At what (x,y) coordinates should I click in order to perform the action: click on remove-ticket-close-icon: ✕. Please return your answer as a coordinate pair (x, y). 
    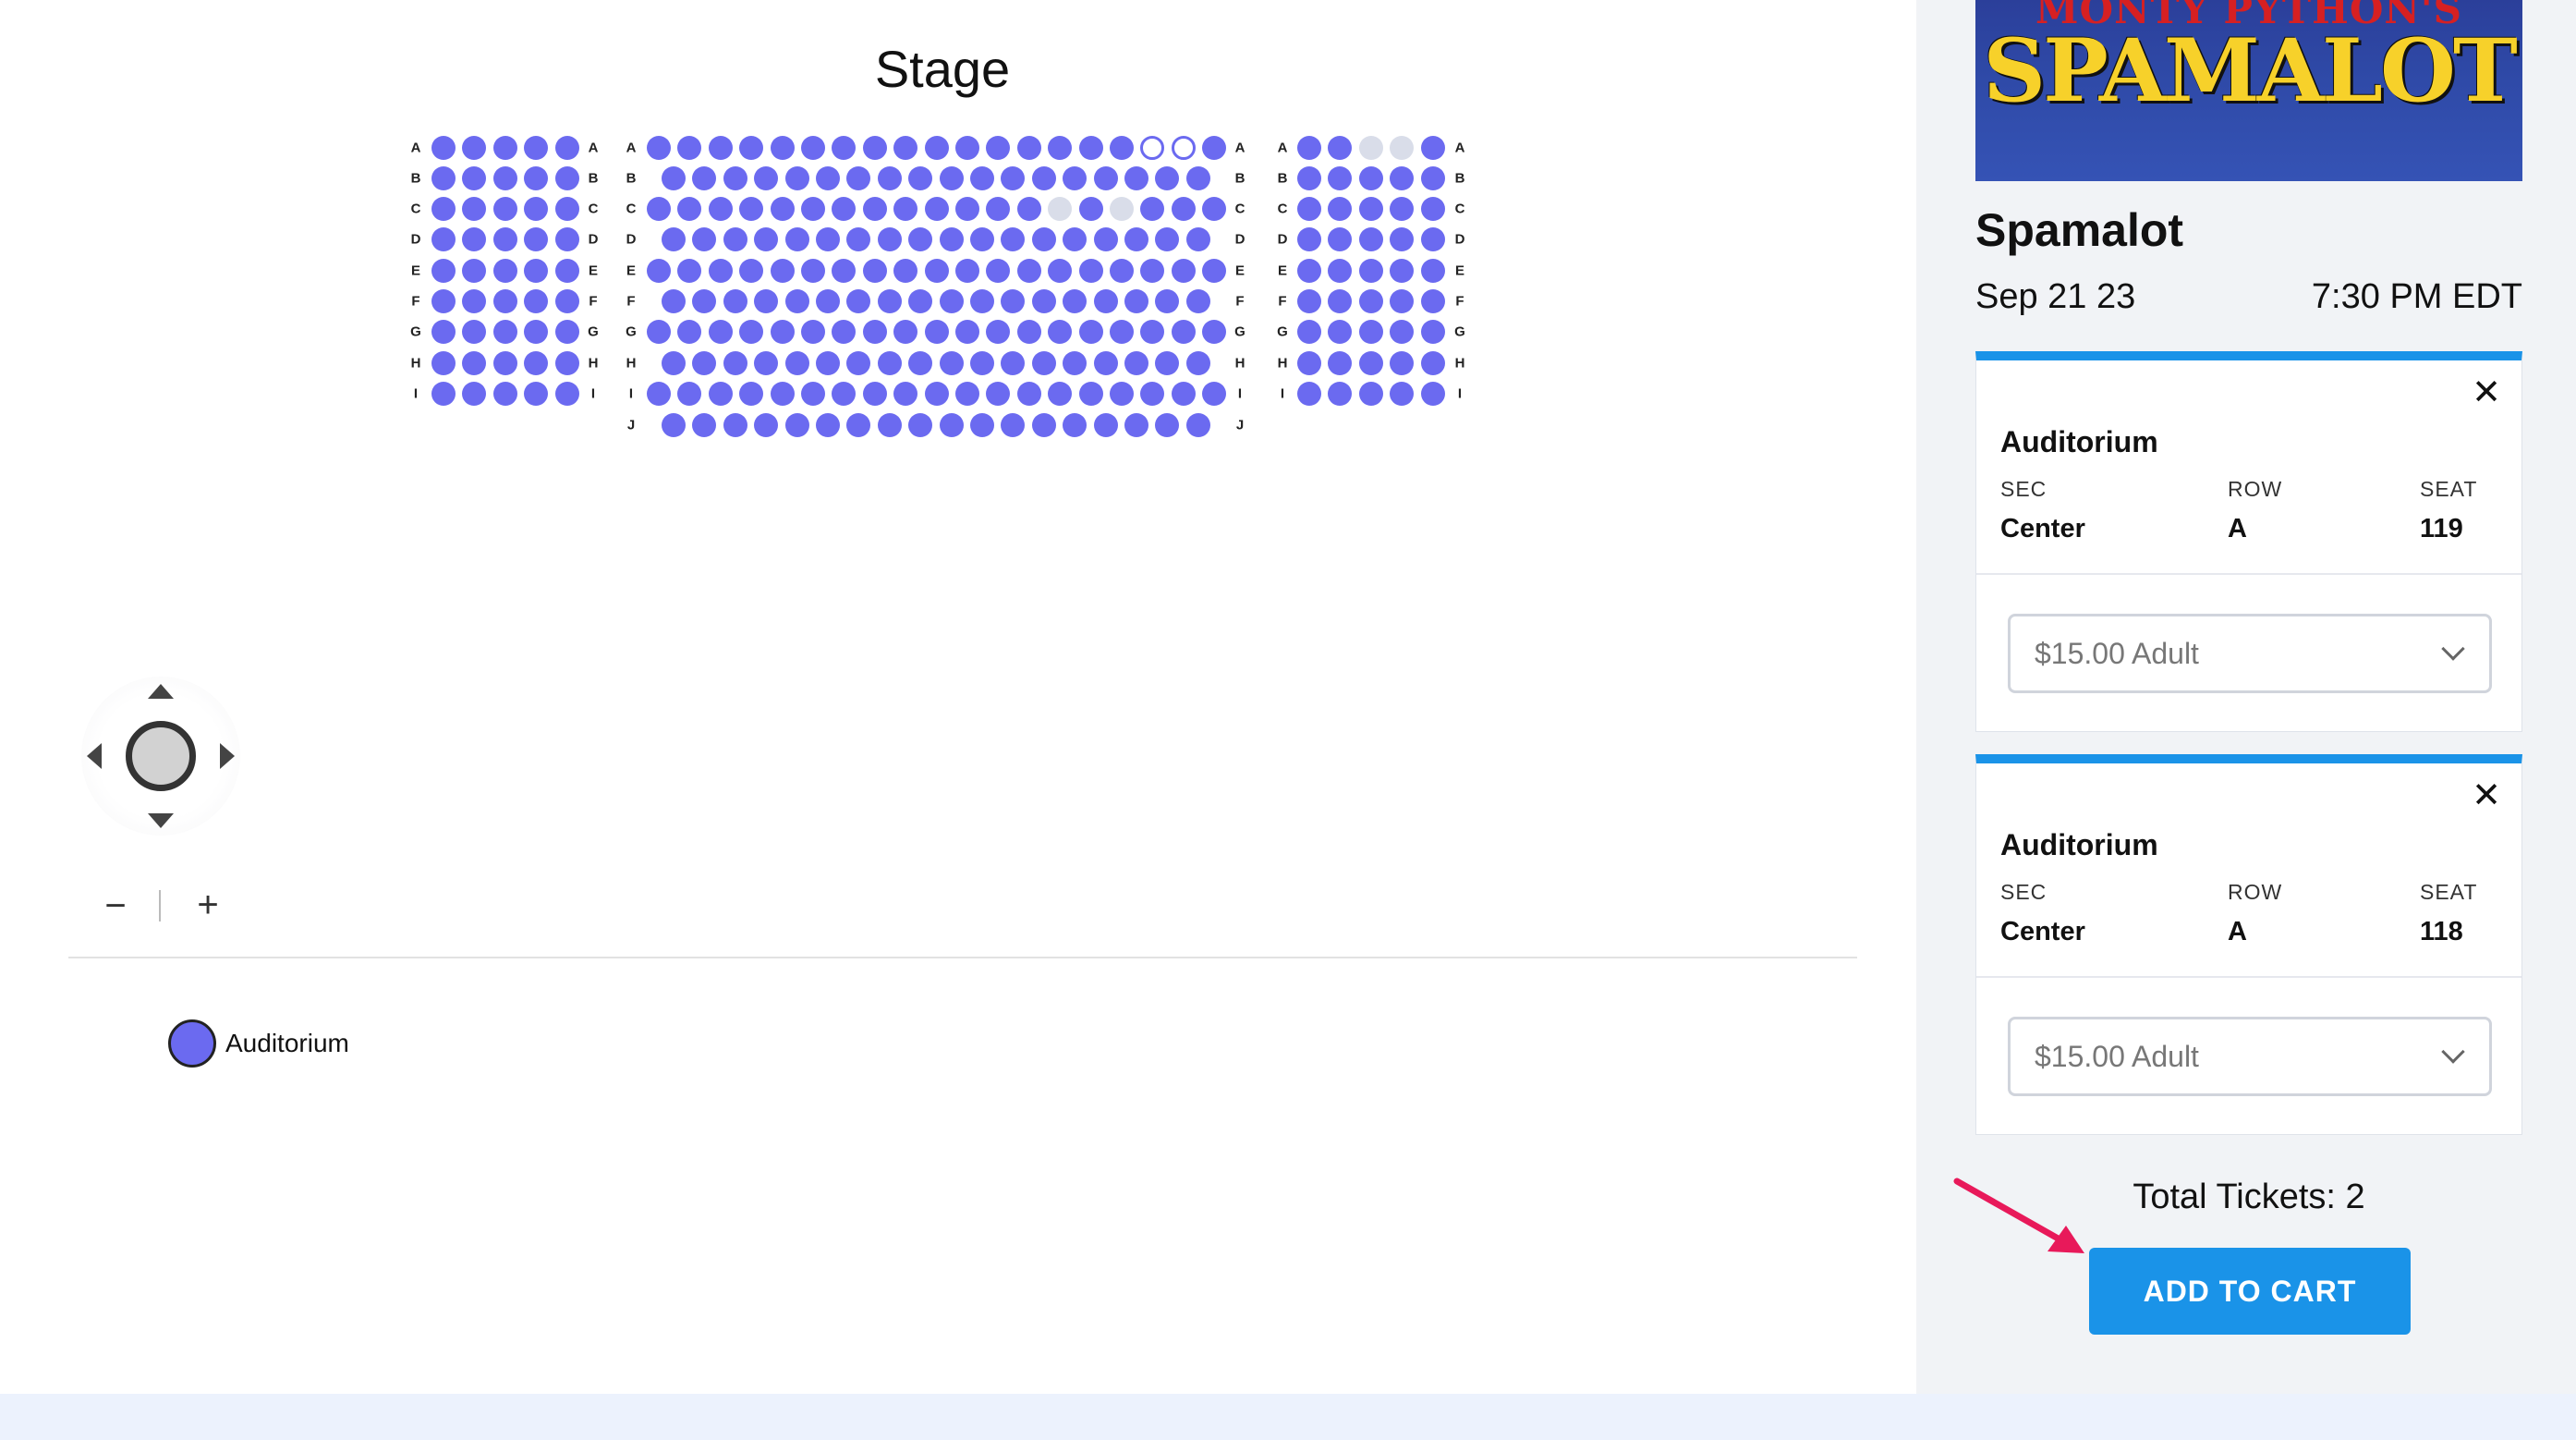
    Looking at the image, I should click on (2486, 795).